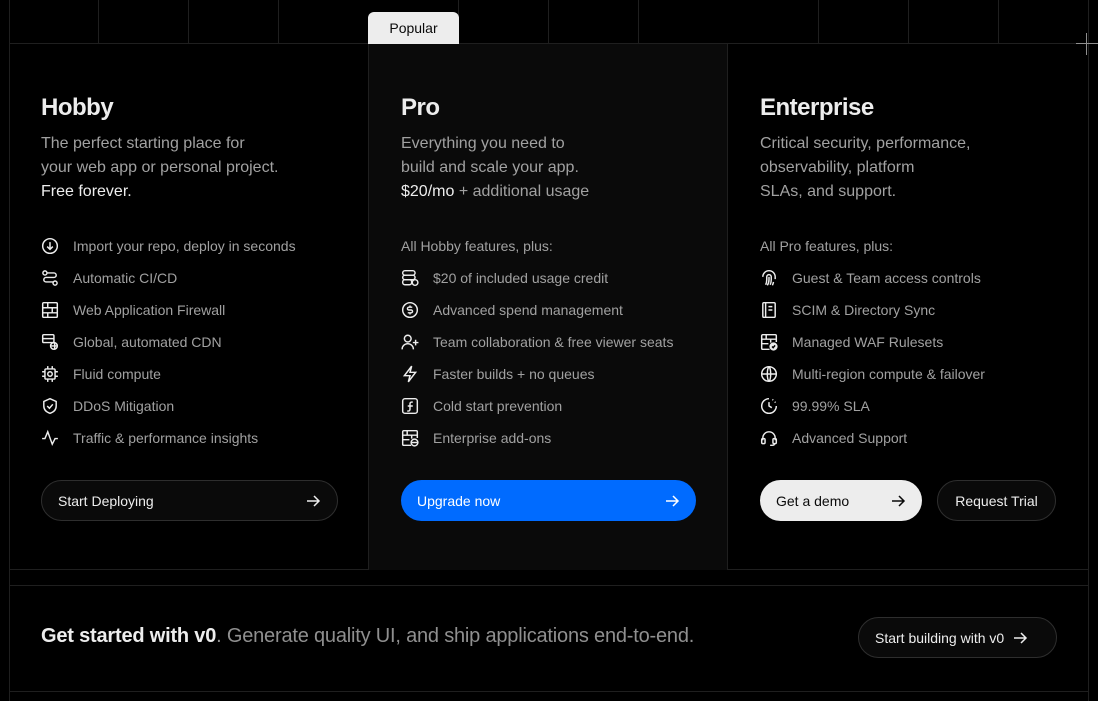 The image size is (1098, 701). What do you see at coordinates (50, 406) in the screenshot?
I see `shield-check-icon` at bounding box center [50, 406].